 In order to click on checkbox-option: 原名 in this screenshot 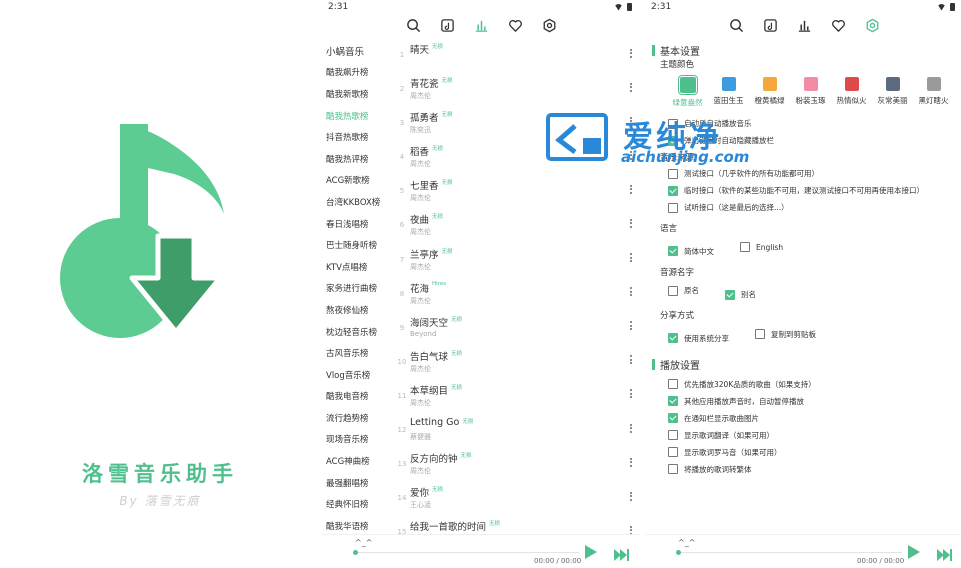, I will do `click(683, 290)`.